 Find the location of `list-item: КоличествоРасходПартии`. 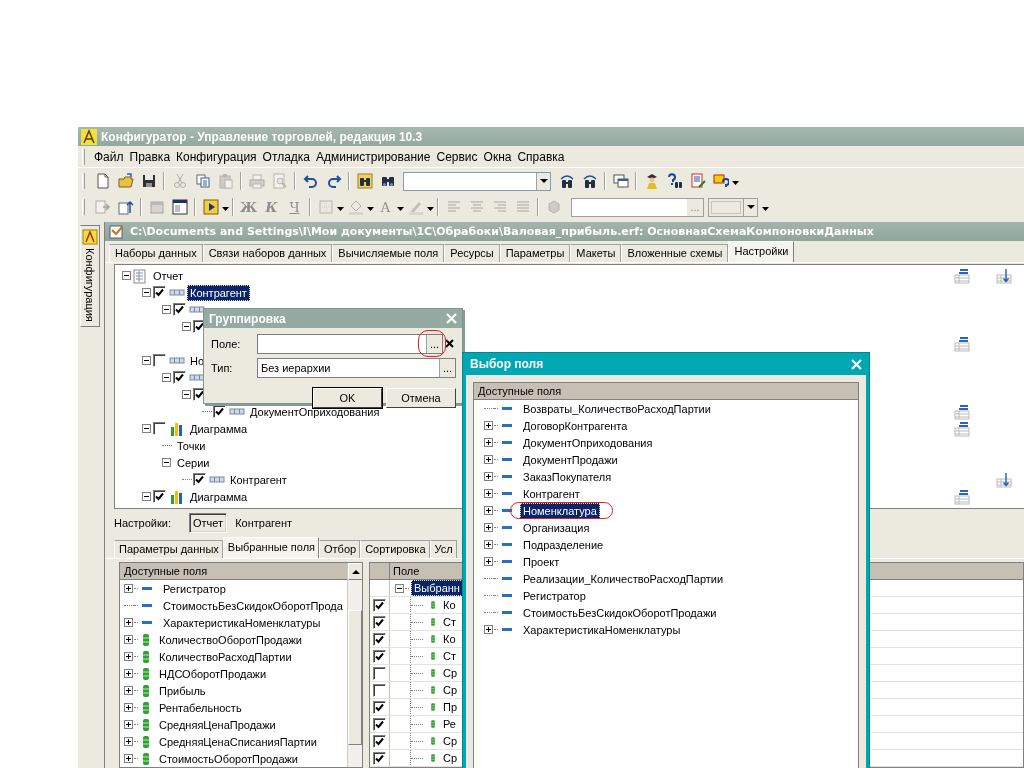

list-item: КоличествоРасходПартии is located at coordinates (225, 656).